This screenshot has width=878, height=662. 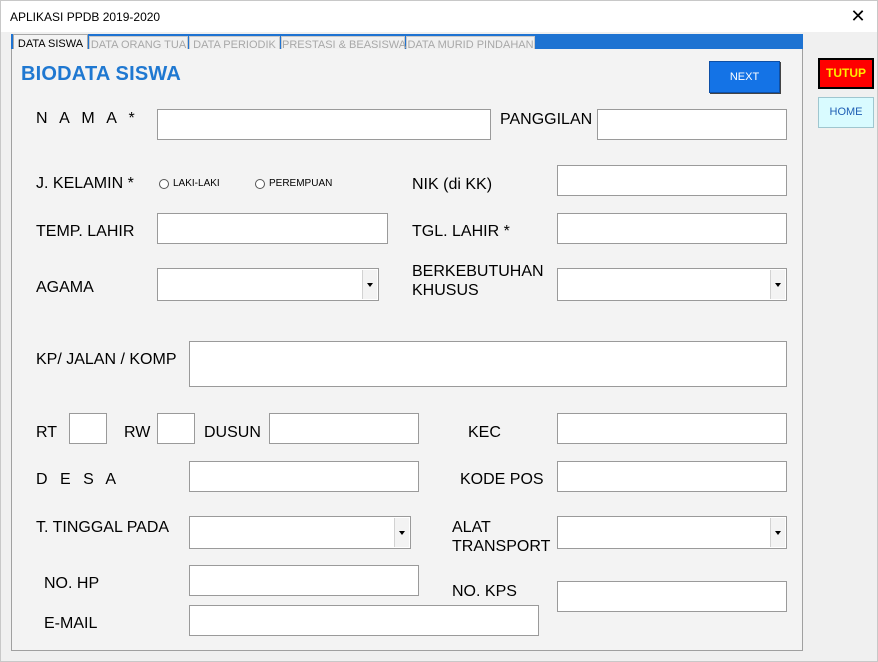 What do you see at coordinates (304, 580) in the screenshot?
I see `hp-input` at bounding box center [304, 580].